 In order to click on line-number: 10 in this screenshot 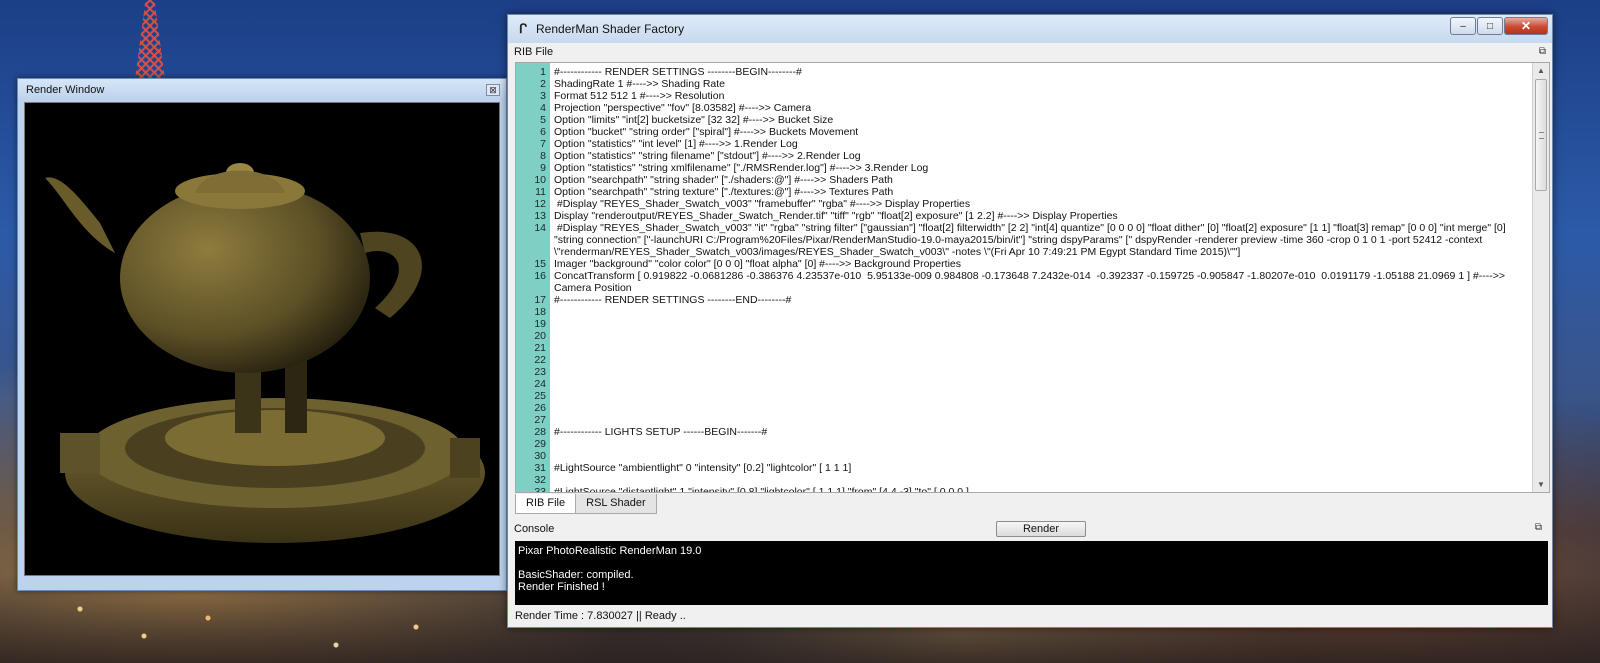, I will do `click(540, 180)`.